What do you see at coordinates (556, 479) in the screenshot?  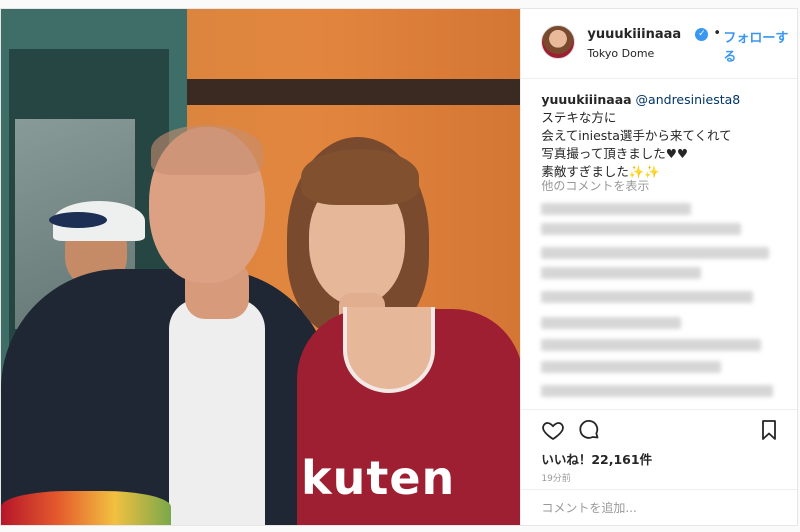 I see `post-timestamp: 19分前` at bounding box center [556, 479].